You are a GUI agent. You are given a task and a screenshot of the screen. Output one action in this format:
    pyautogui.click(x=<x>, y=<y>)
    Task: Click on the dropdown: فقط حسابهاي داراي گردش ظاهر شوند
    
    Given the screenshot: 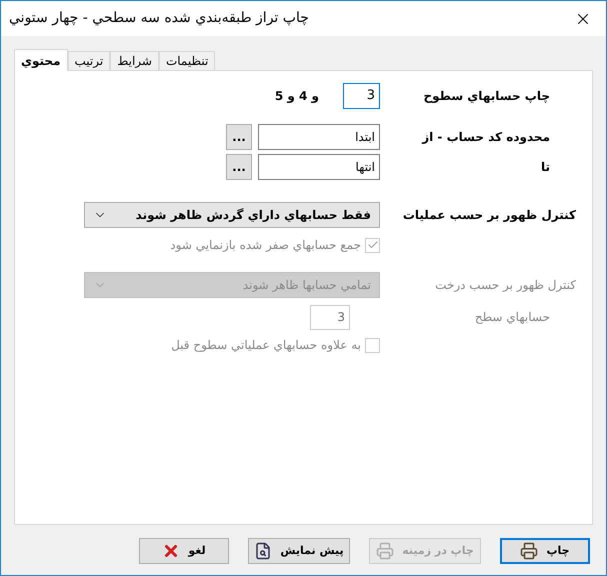 What is the action you would take?
    pyautogui.click(x=232, y=215)
    